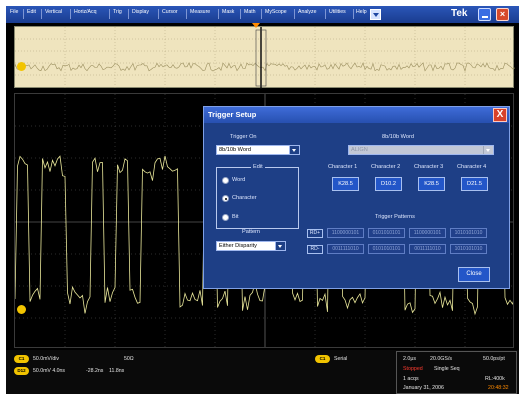 The width and height of the screenshot is (525, 400). Describe the element at coordinates (345, 184) in the screenshot. I see `character-1-button: K28.5` at that location.